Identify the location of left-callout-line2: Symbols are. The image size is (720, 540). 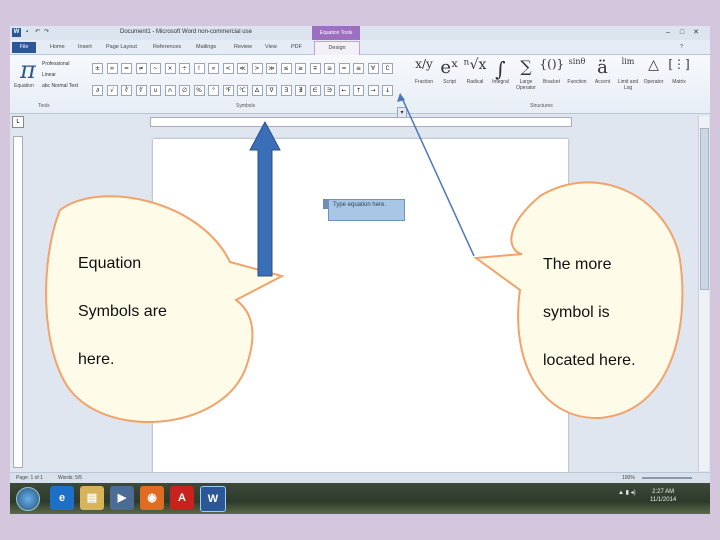
(122, 311).